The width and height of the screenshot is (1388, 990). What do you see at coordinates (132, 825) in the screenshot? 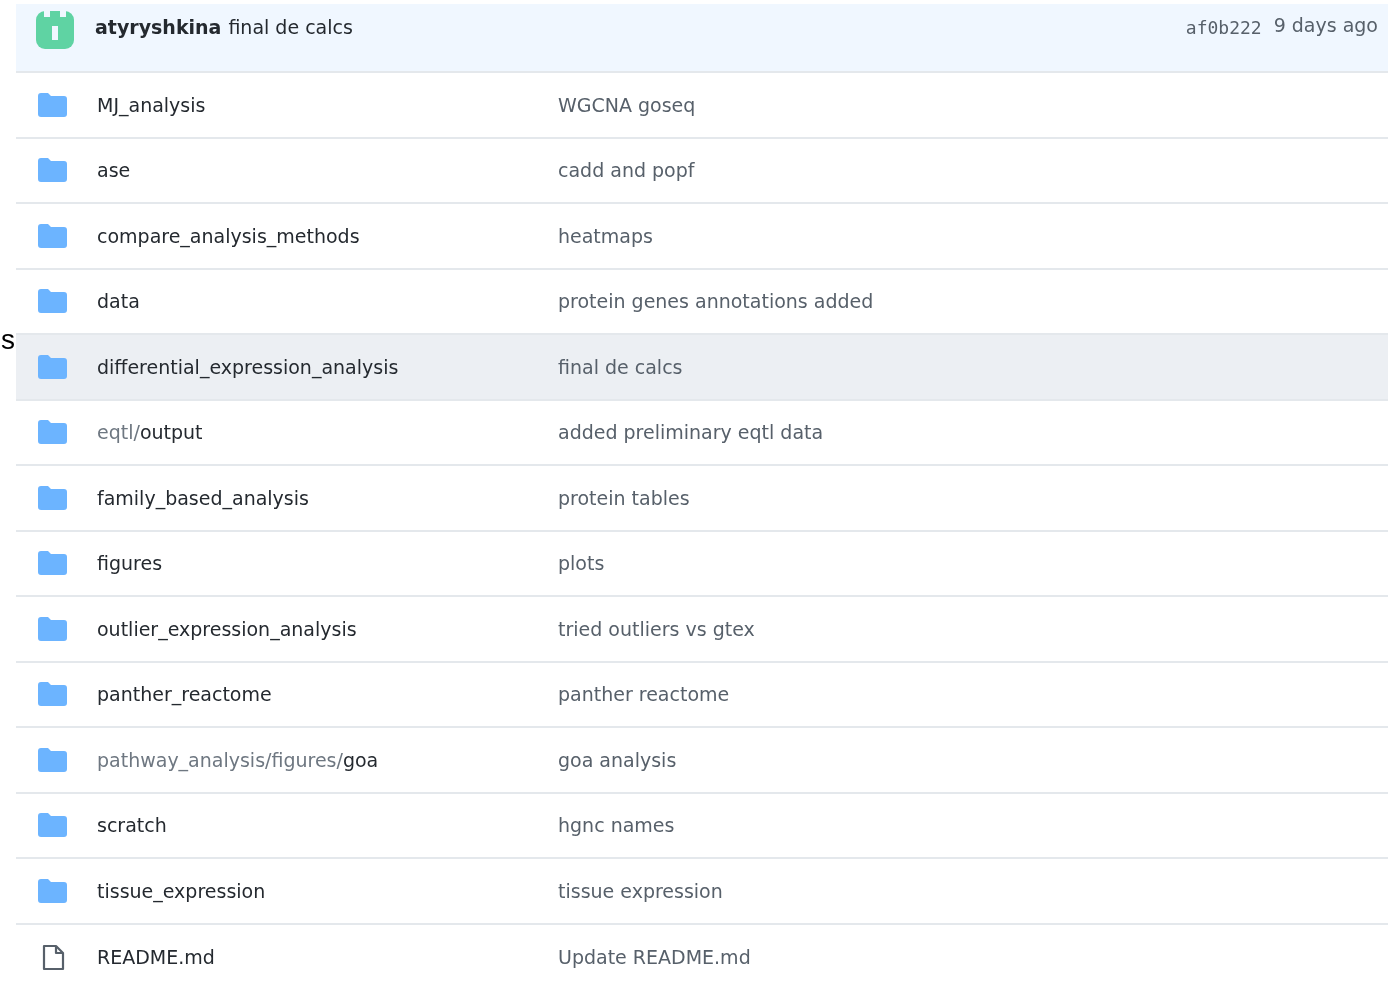
I see `file-name-link: scratch` at bounding box center [132, 825].